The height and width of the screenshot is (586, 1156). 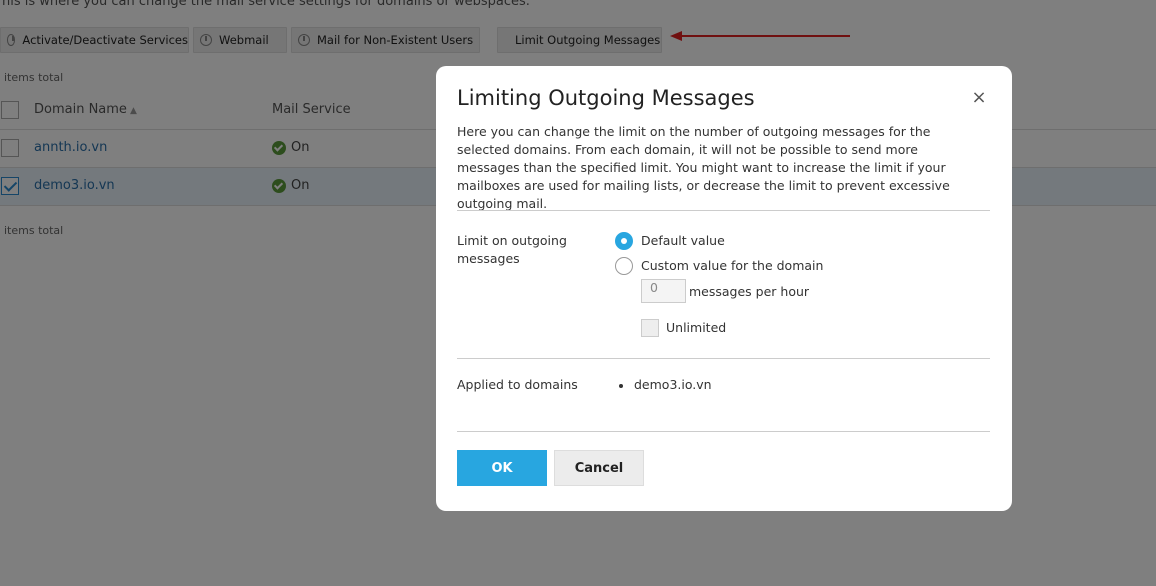 I want to click on messages-per-hour-label: messages per hour, so click(x=749, y=291).